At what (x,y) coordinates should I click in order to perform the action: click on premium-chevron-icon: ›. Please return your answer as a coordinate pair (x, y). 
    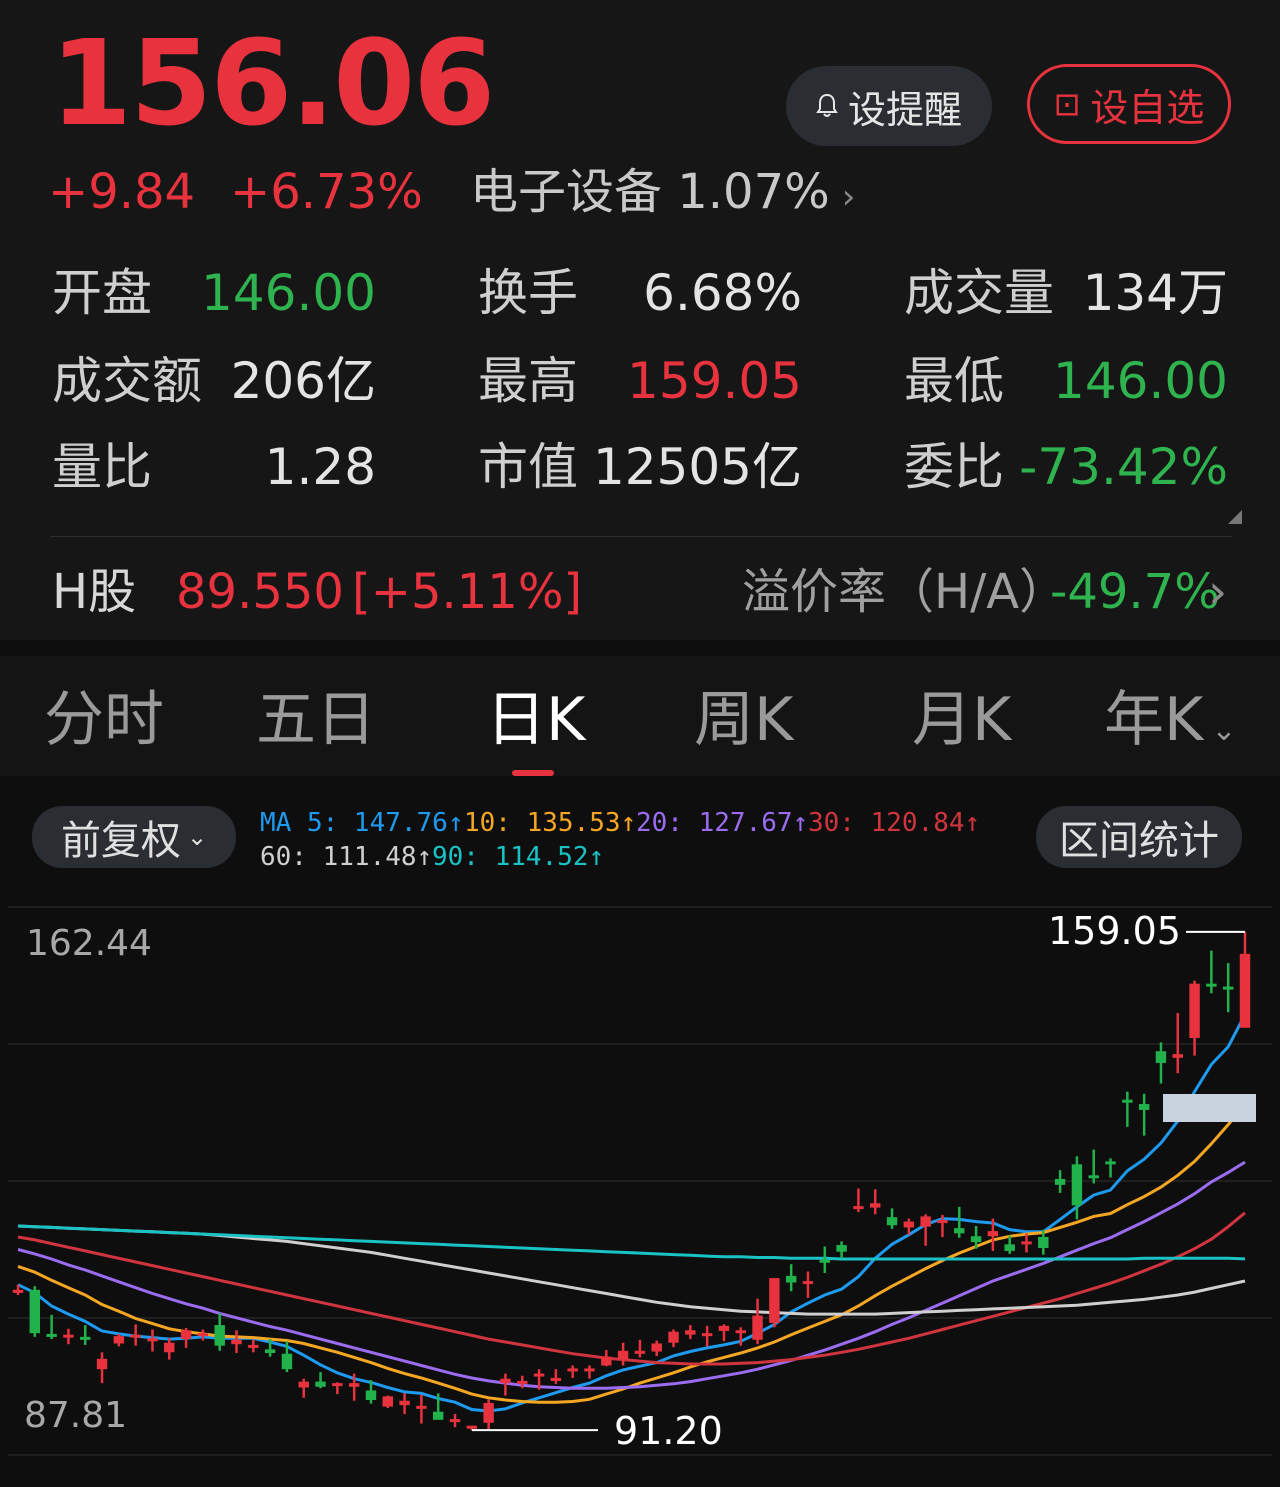
    Looking at the image, I should click on (1217, 592).